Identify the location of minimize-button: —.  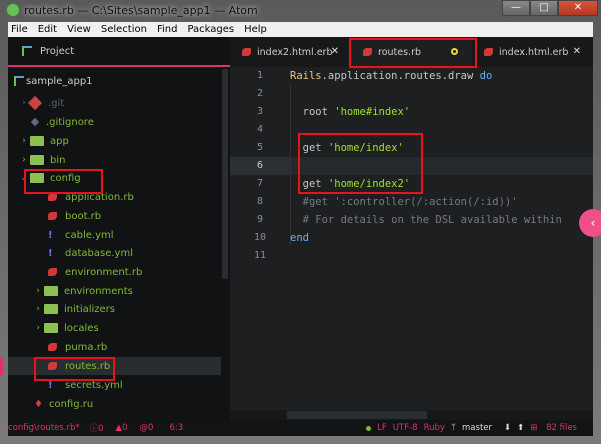
(516, 8).